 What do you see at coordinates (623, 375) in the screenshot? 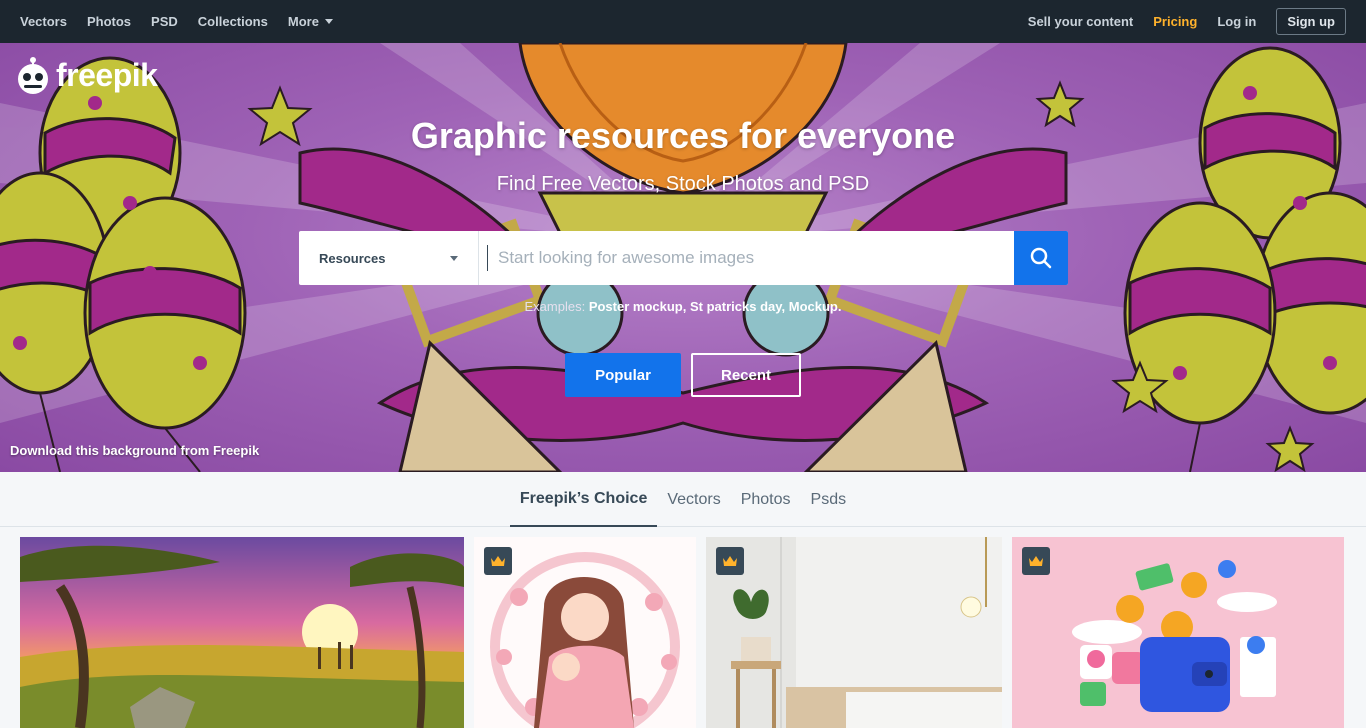
I see `popular-button: Popular` at bounding box center [623, 375].